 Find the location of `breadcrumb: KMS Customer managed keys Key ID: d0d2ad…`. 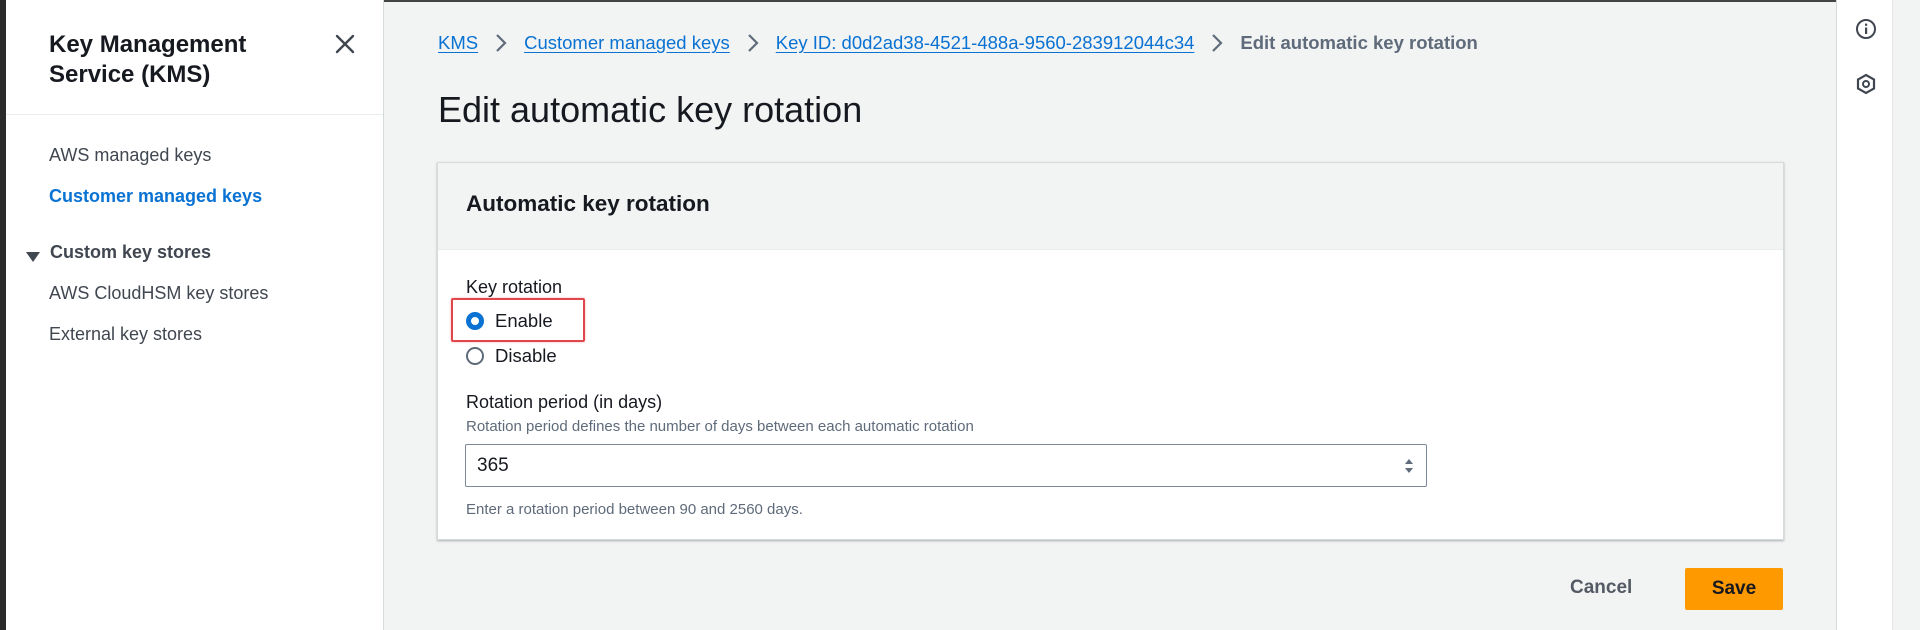

breadcrumb: KMS Customer managed keys Key ID: d0d2ad… is located at coordinates (958, 43).